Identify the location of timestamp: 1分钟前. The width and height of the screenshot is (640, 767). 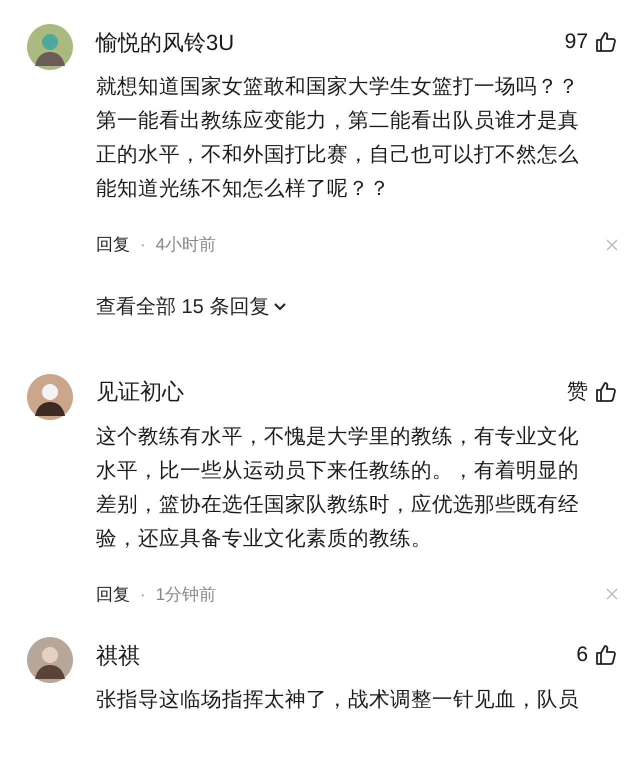
(186, 595).